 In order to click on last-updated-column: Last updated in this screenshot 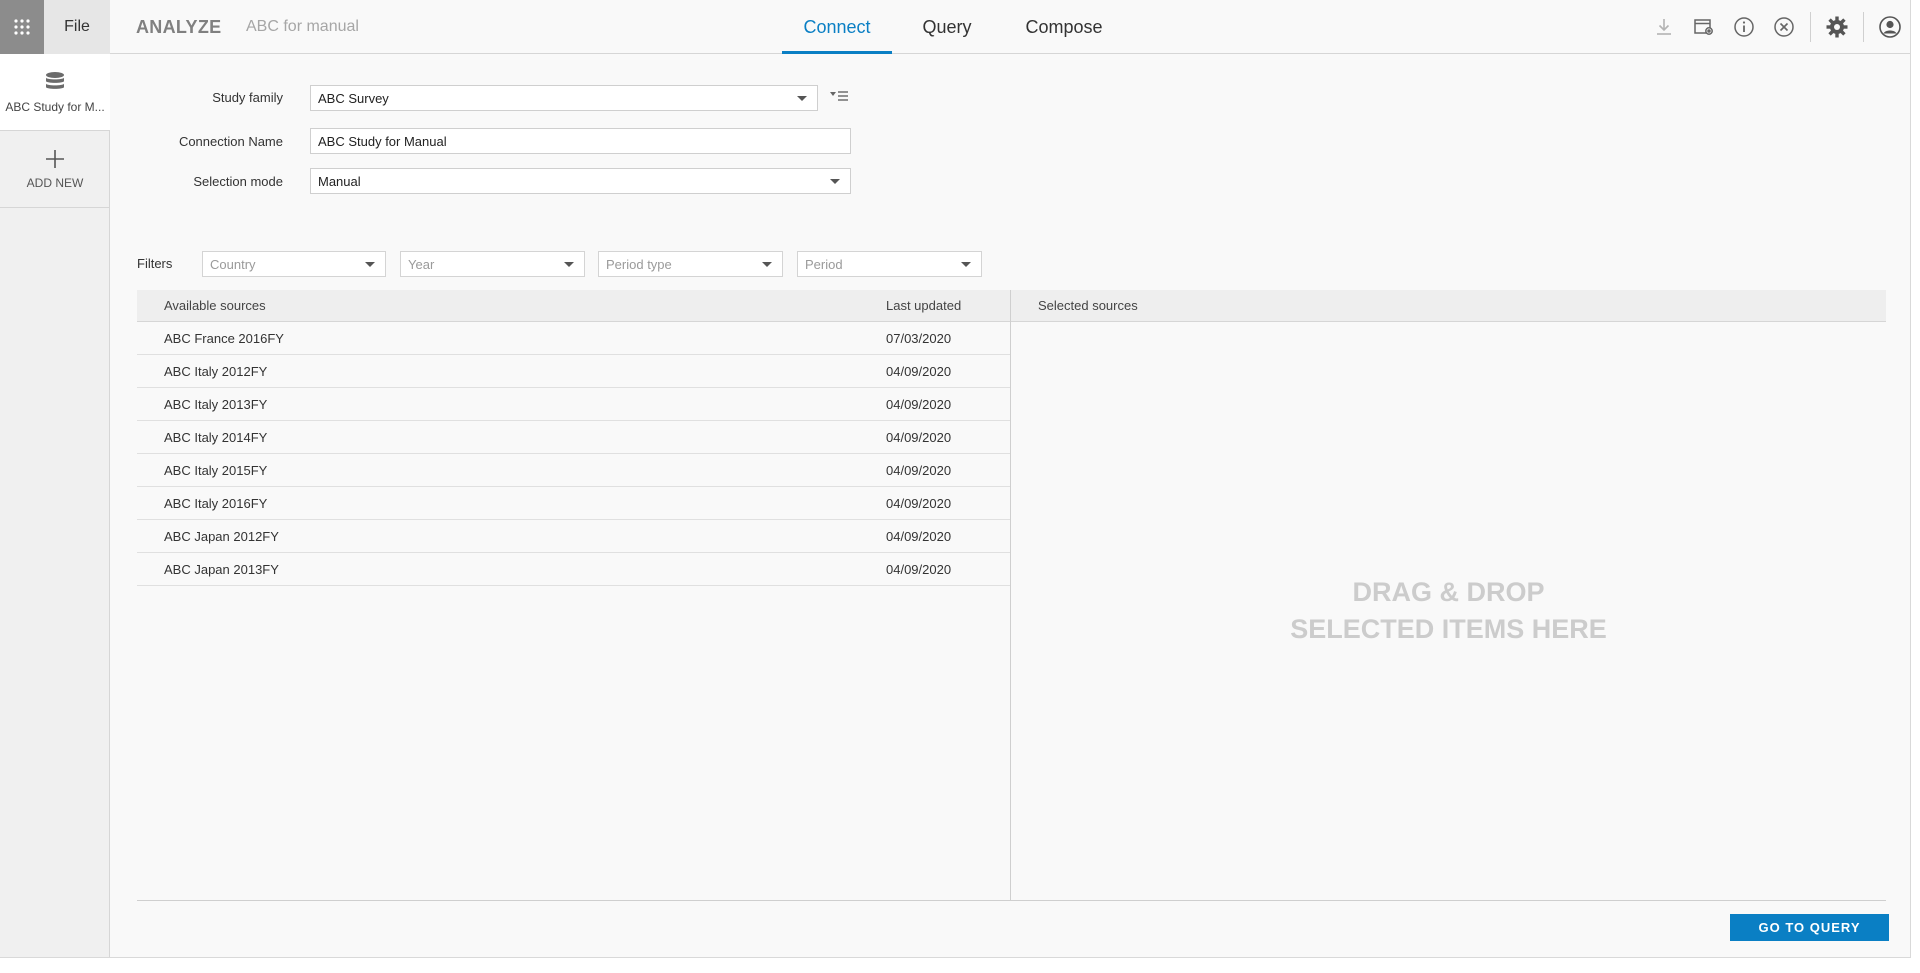, I will do `click(923, 305)`.